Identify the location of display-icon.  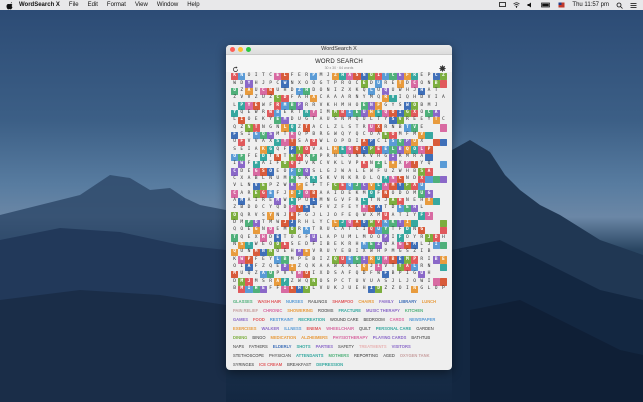
(503, 5).